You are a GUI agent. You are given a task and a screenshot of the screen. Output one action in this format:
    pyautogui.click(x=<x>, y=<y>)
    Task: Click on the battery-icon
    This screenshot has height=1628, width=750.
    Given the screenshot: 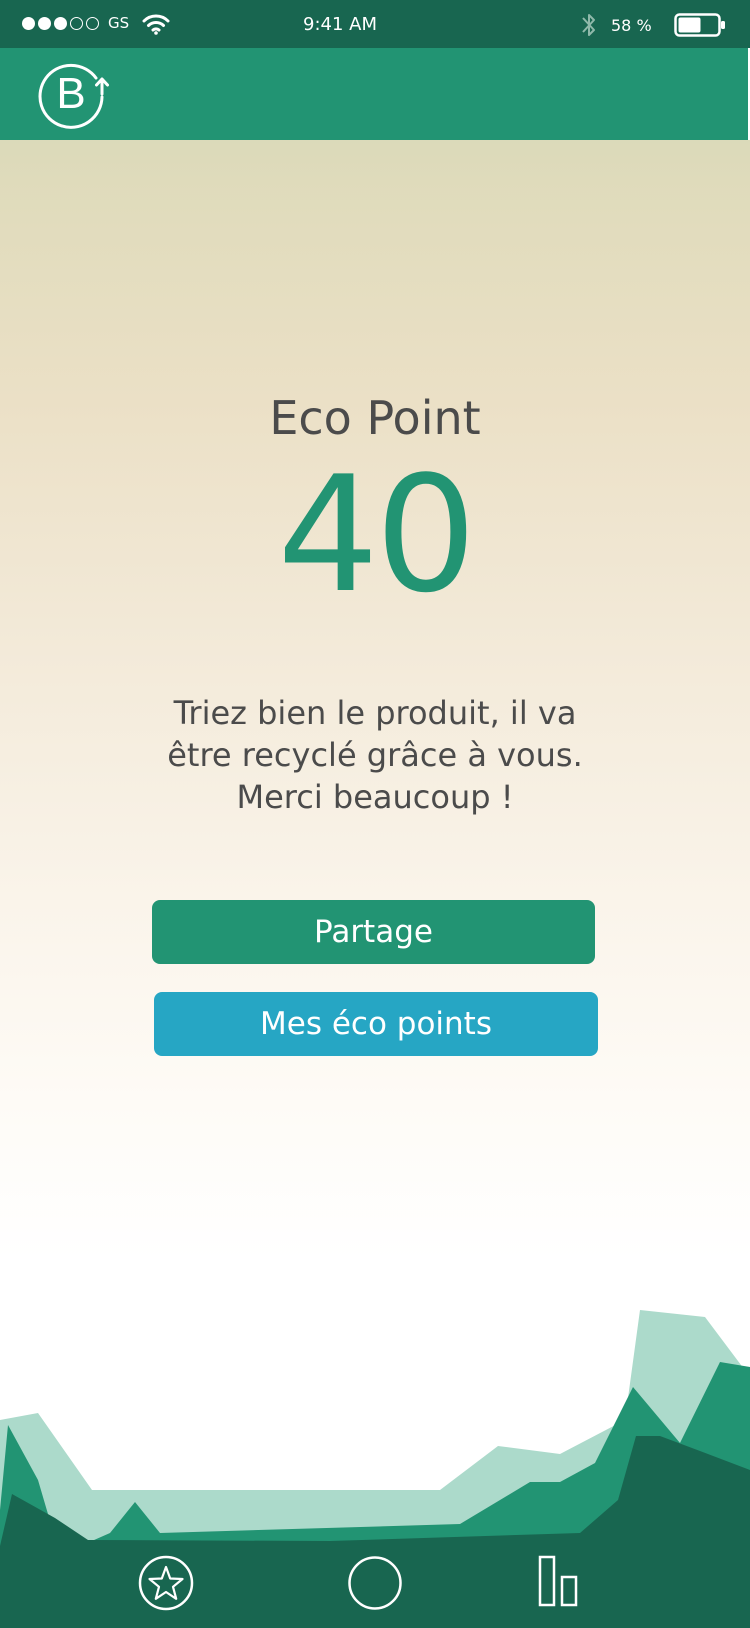 What is the action you would take?
    pyautogui.click(x=700, y=27)
    